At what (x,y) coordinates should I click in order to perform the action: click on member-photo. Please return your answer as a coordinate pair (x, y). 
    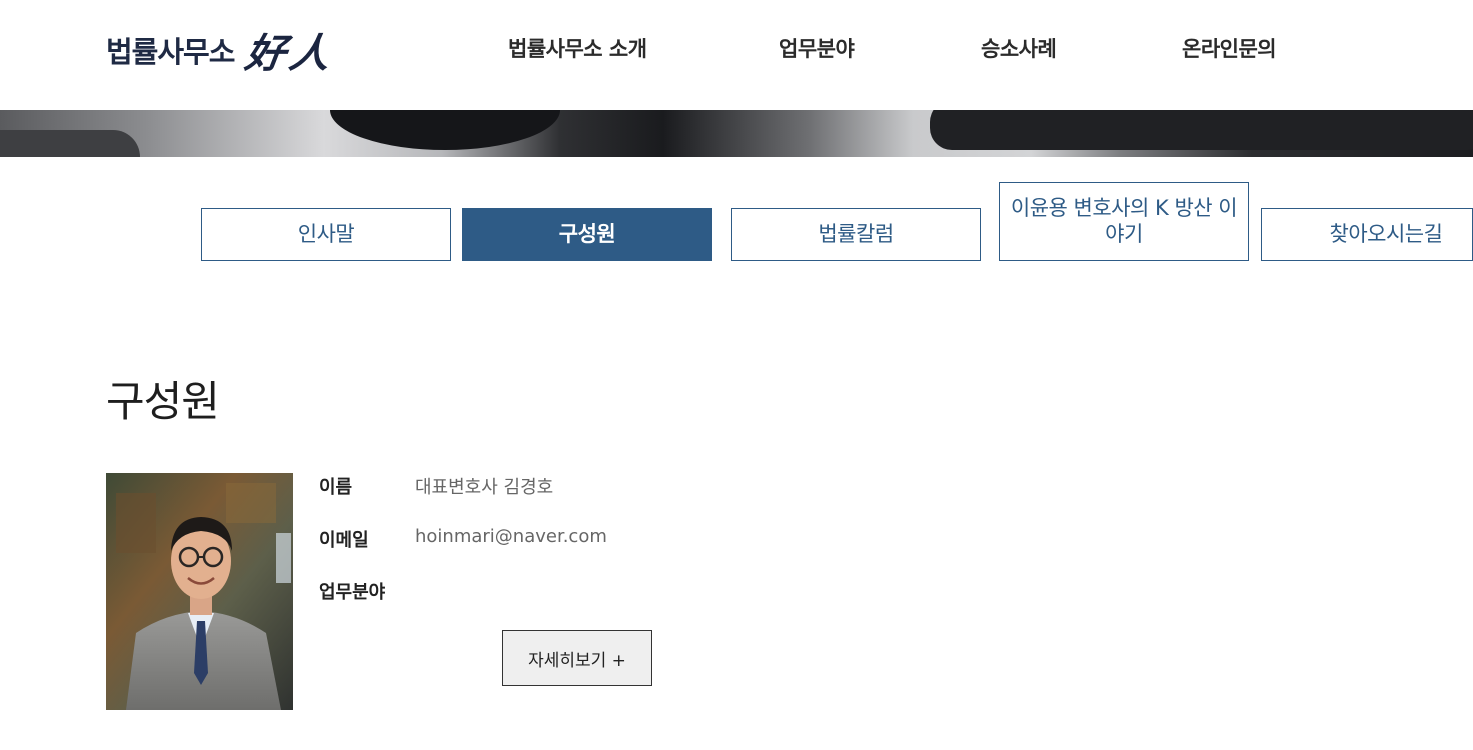
    Looking at the image, I should click on (199, 591).